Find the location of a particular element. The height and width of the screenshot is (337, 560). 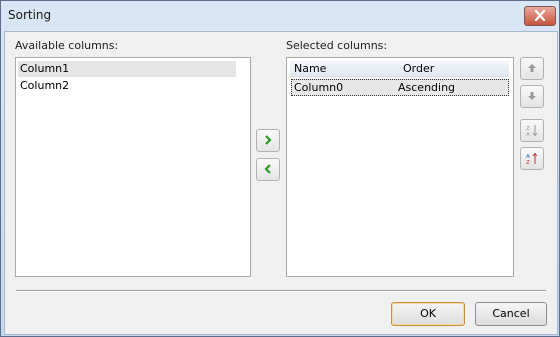

list-item-label: Column1 is located at coordinates (45, 68).